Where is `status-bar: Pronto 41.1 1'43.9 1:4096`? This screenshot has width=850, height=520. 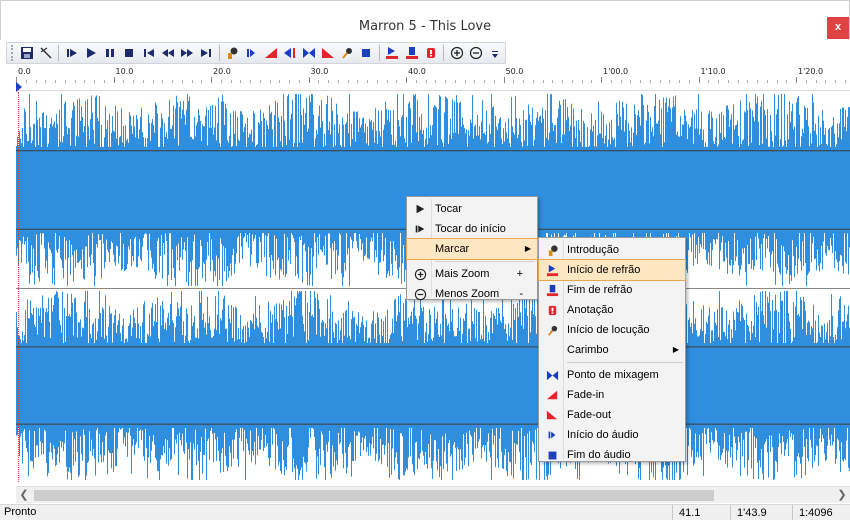 status-bar: Pronto 41.1 1'43.9 1:4096 is located at coordinates (425, 512).